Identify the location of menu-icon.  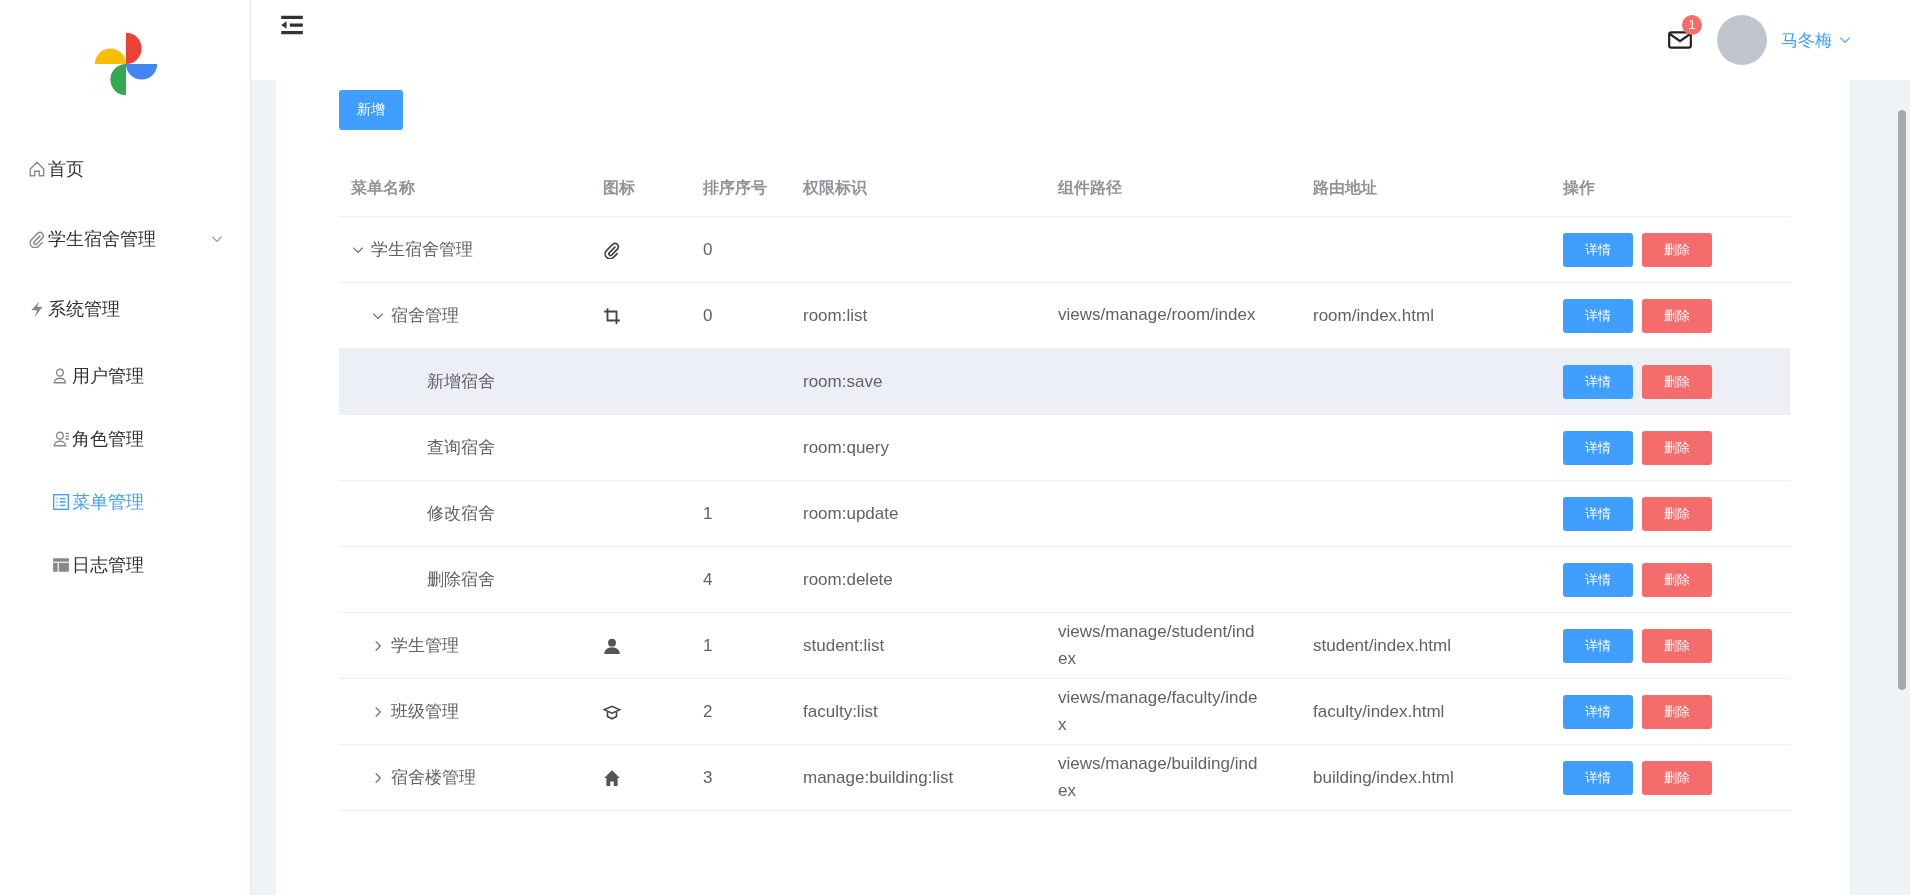
(292, 25).